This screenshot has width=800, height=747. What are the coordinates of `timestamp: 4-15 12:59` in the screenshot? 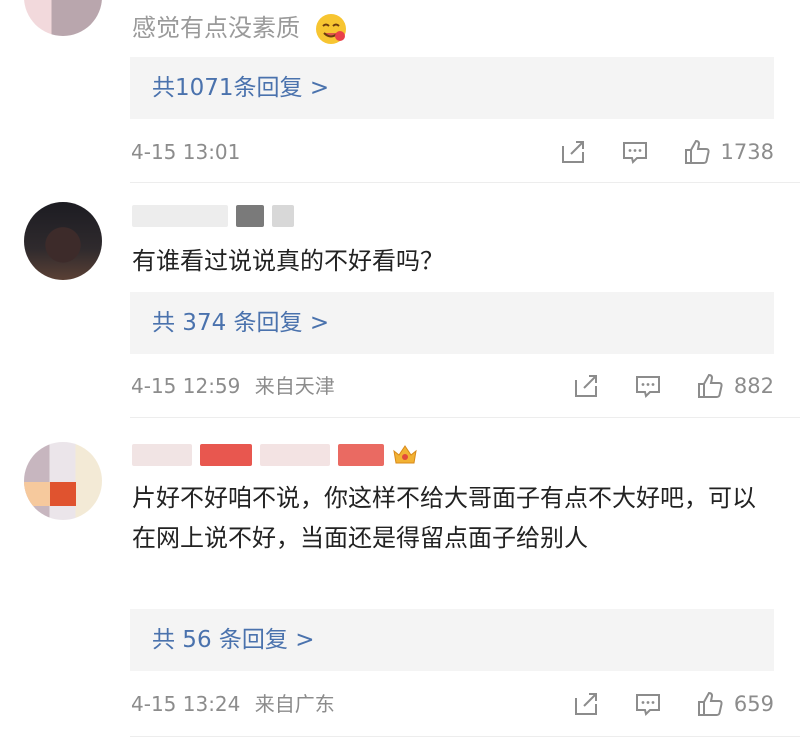 It's located at (186, 386).